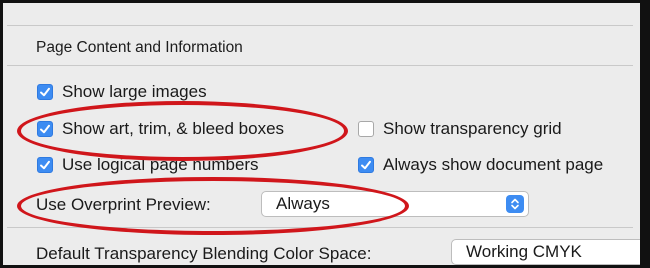  I want to click on select-stepper-icon, so click(515, 204).